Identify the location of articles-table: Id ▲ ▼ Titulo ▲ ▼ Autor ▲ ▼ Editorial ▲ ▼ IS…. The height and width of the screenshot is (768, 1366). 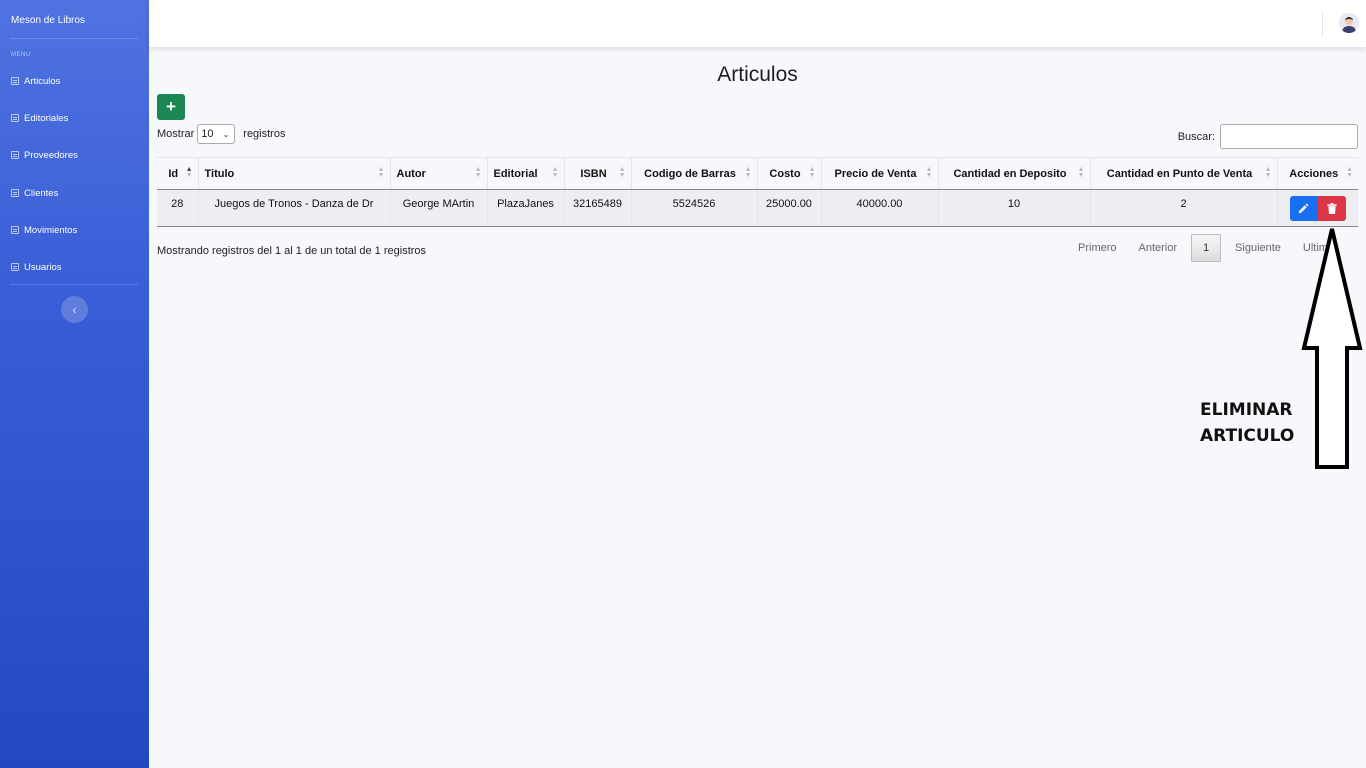
(757, 192).